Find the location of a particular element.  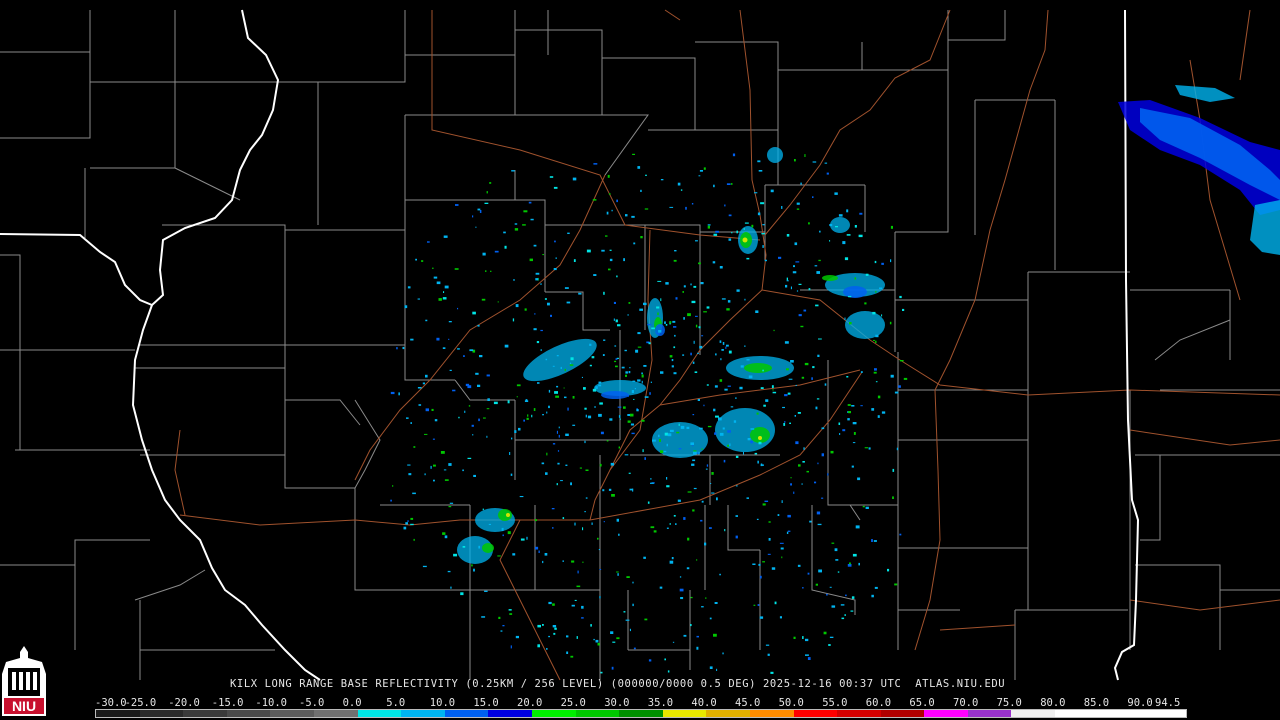

colorbar-segment is located at coordinates (248, 713).